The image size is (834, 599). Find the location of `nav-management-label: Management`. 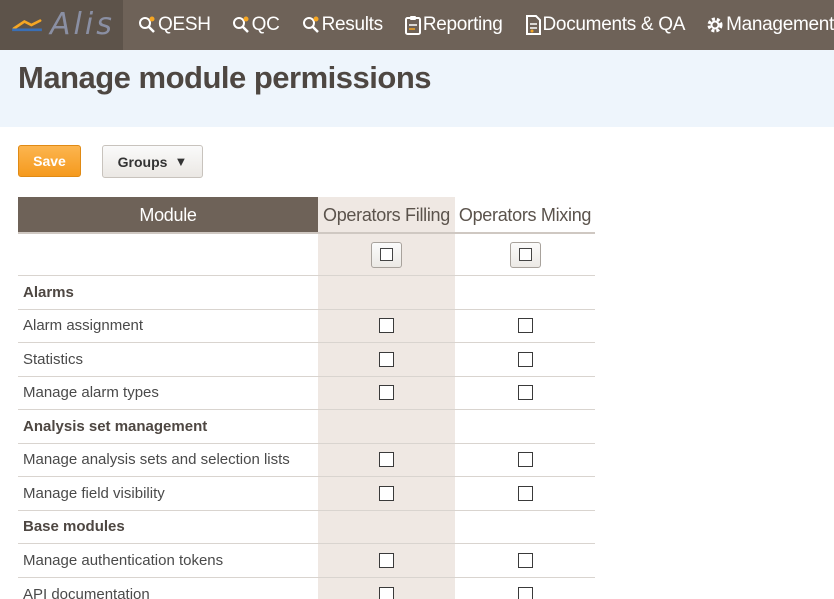

nav-management-label: Management is located at coordinates (780, 24).